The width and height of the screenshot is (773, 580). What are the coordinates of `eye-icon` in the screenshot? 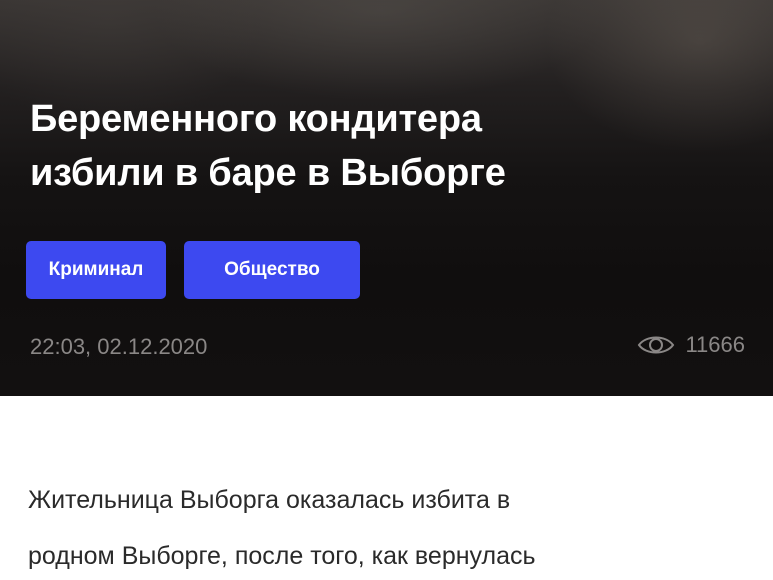 It's located at (656, 345).